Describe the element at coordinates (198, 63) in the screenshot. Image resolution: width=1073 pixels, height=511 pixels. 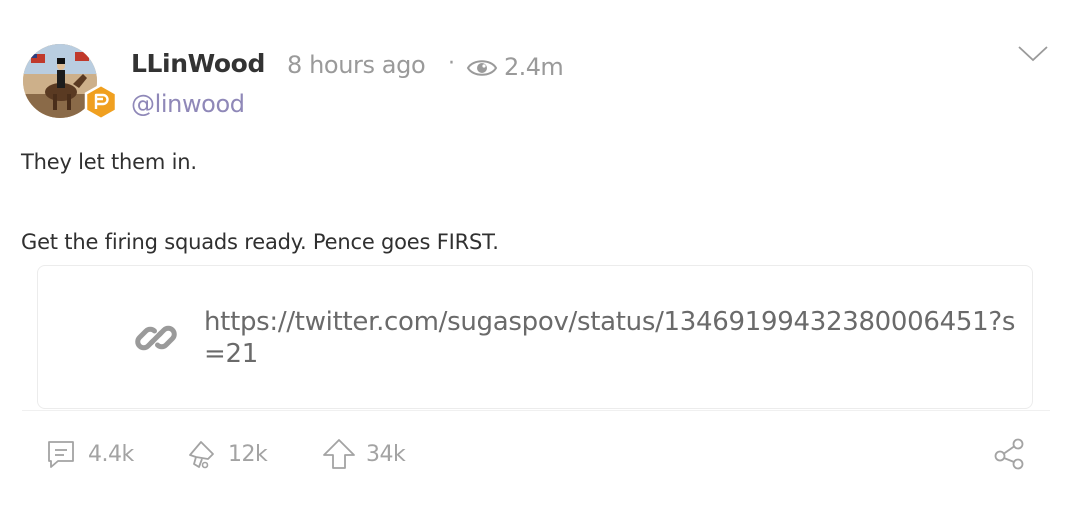
I see `username: LLinWood` at that location.